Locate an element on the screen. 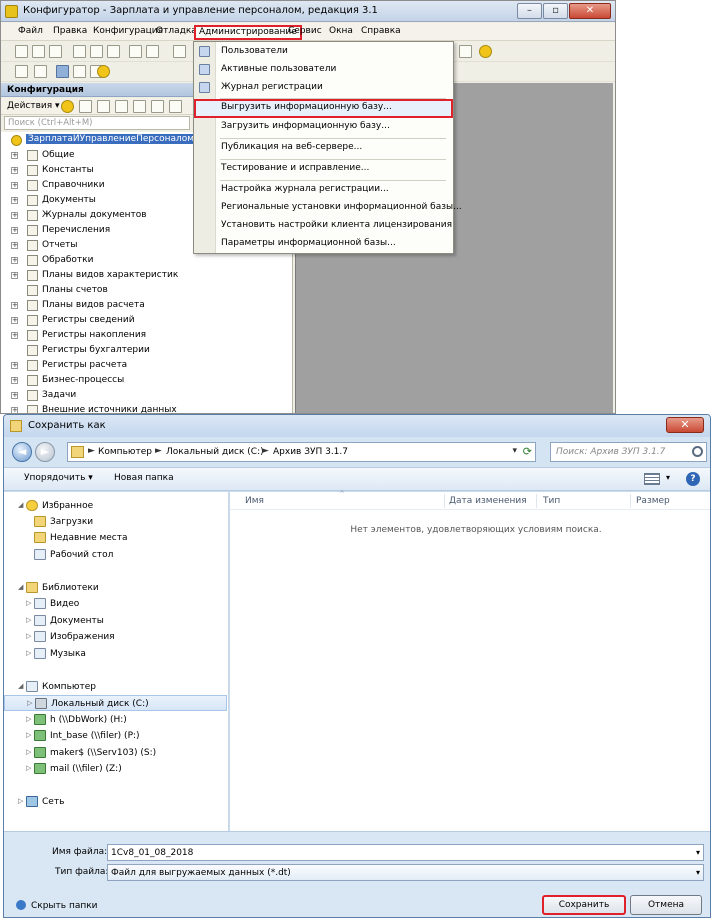  config-search-input: Поиск (Ctrl+Alt+M) is located at coordinates (97, 123).